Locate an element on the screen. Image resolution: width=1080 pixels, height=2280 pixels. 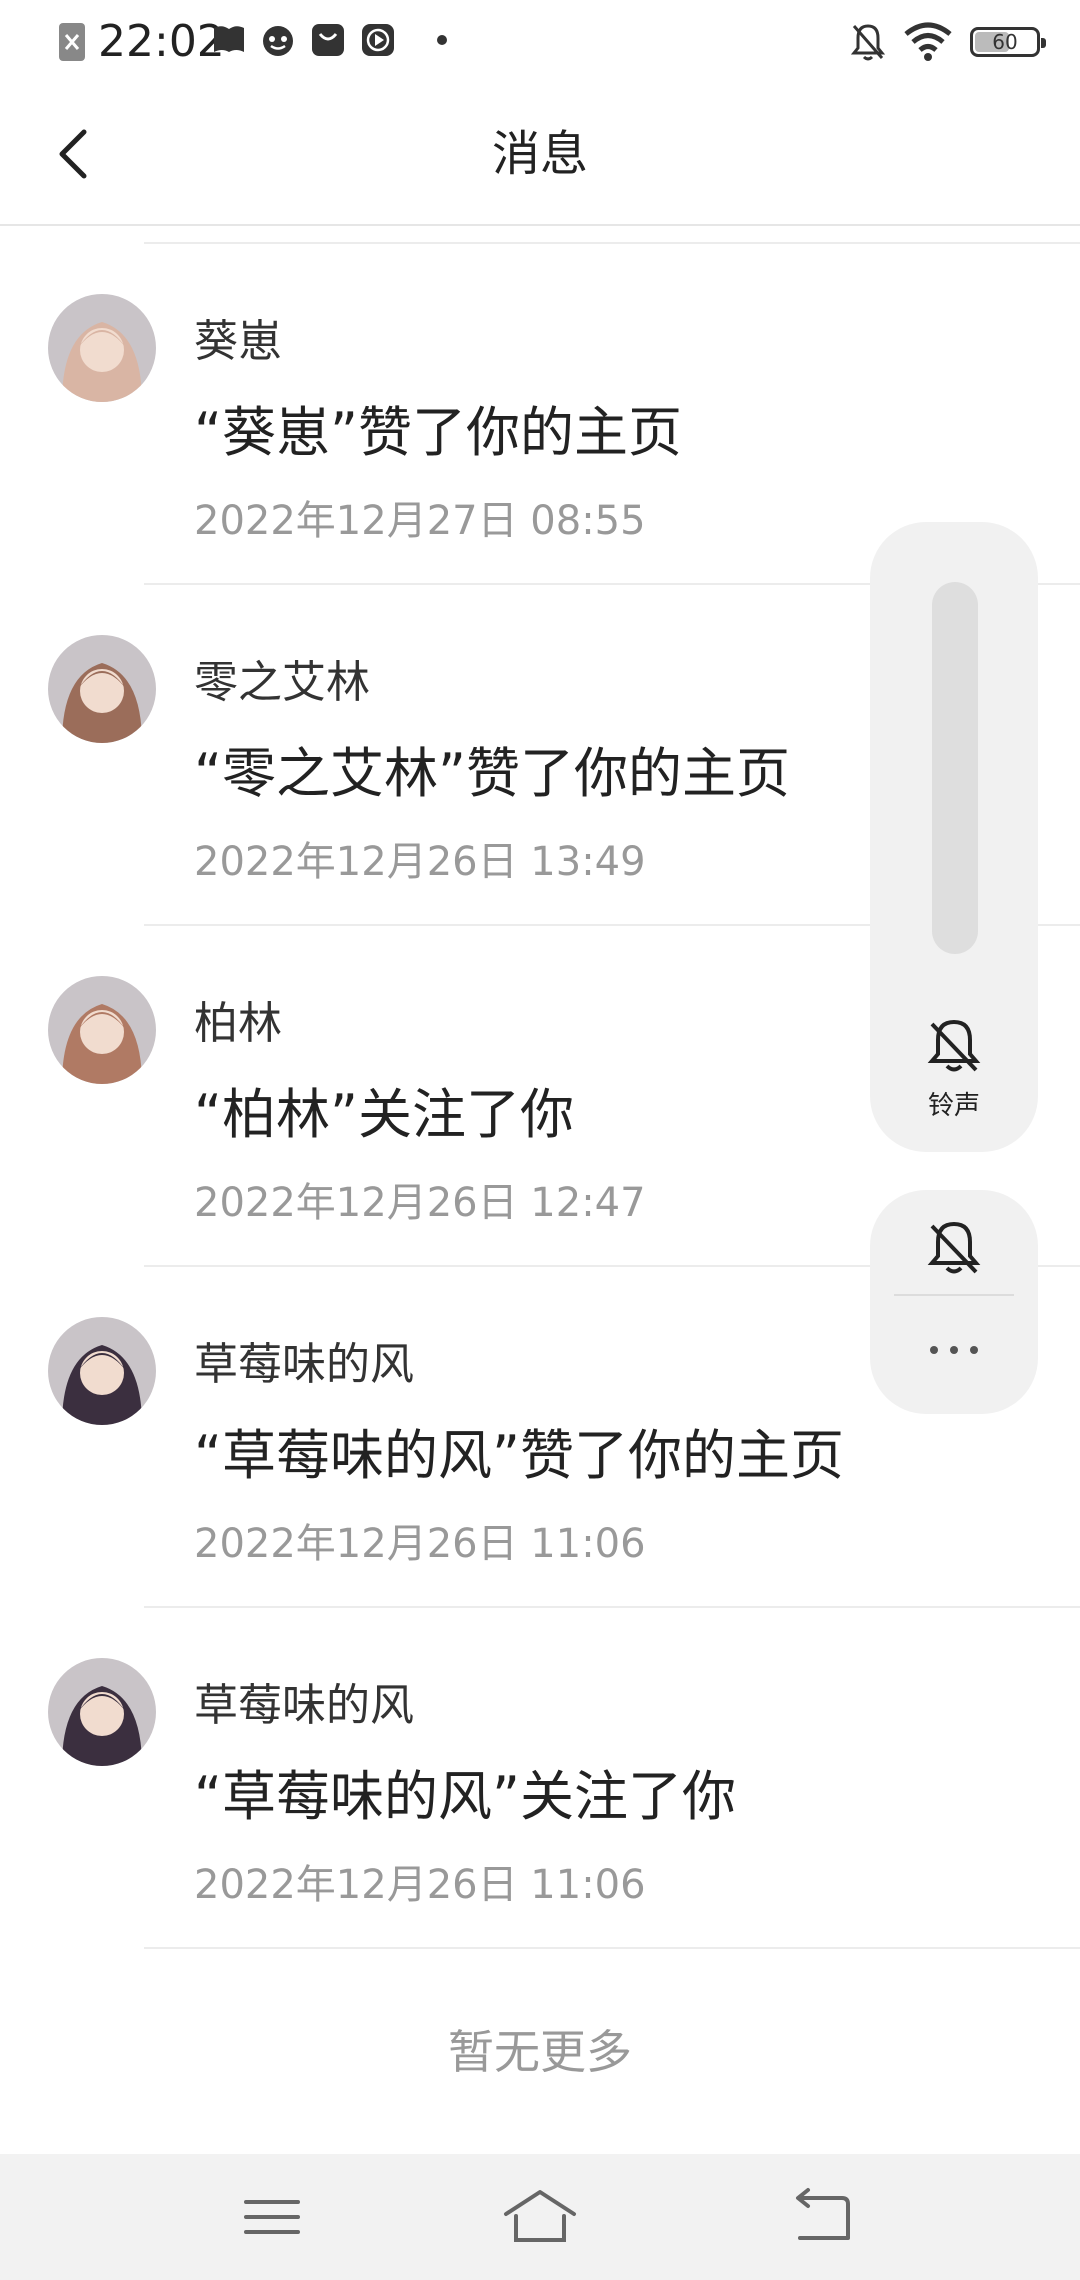
message-time: 2022年12月26日 12:47 is located at coordinates (420, 1203).